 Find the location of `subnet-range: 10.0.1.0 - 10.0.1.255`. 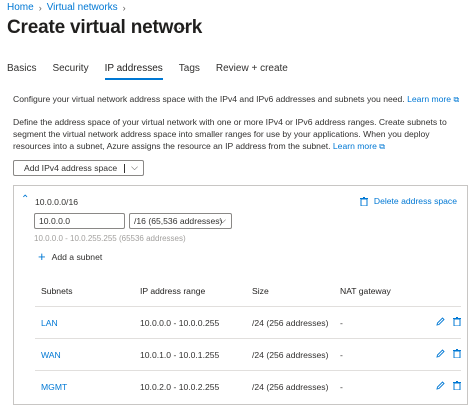

subnet-range: 10.0.1.0 - 10.0.1.255 is located at coordinates (180, 354).